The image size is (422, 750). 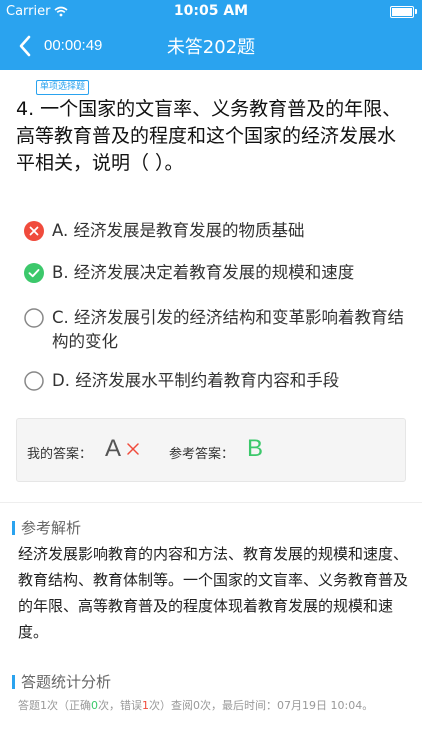 What do you see at coordinates (255, 448) in the screenshot?
I see `reference-answer-value: B` at bounding box center [255, 448].